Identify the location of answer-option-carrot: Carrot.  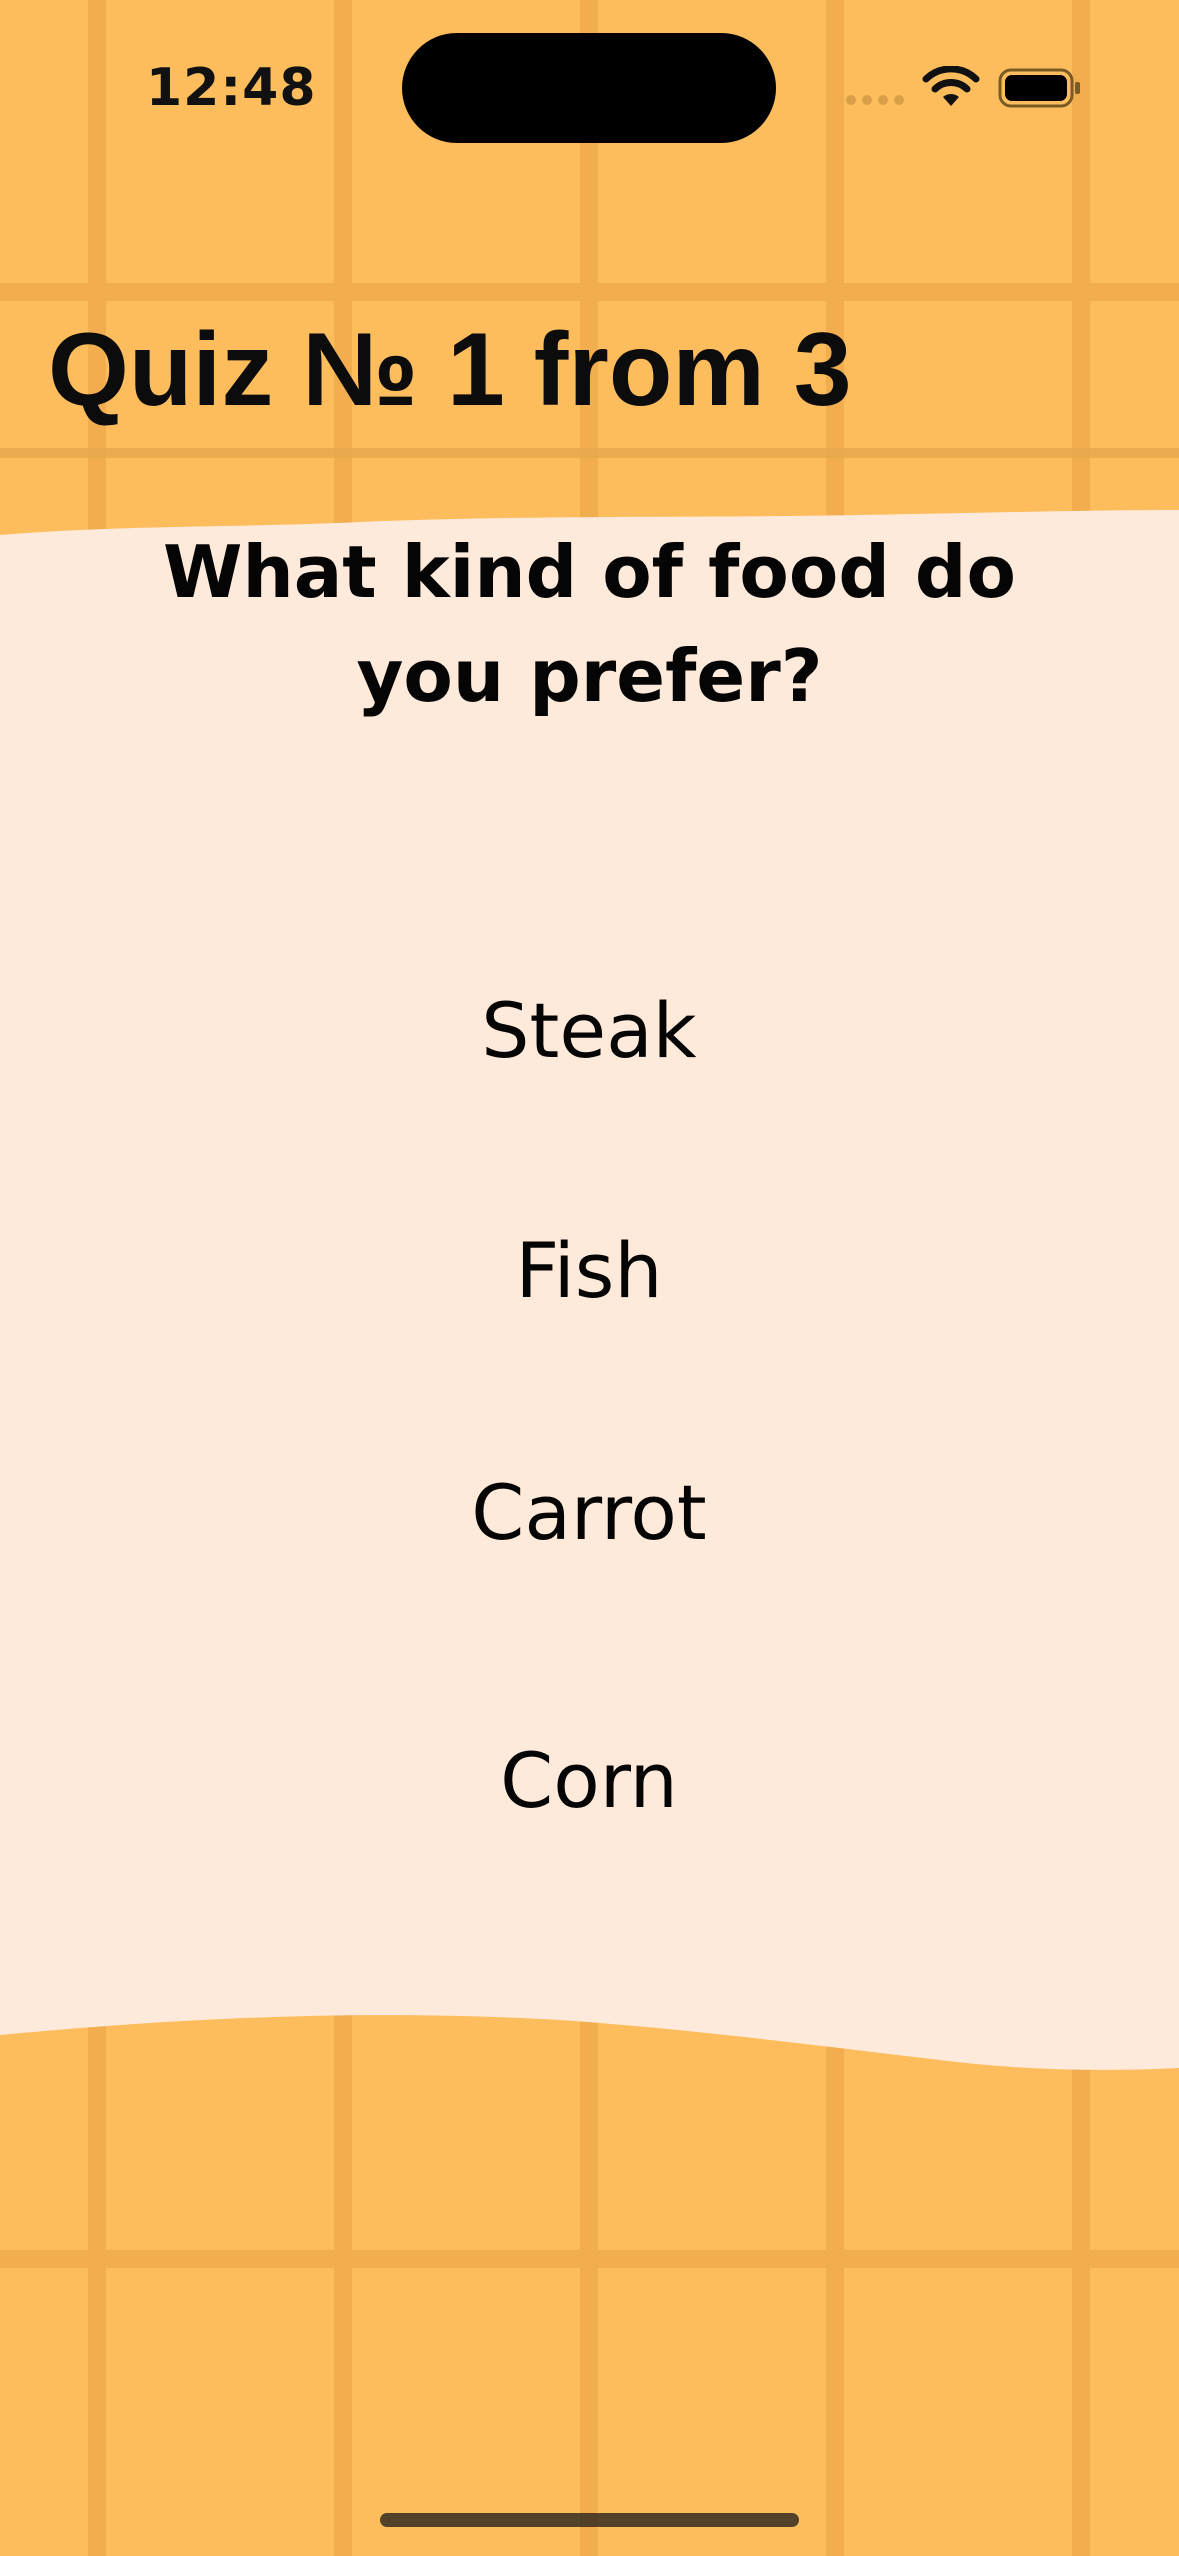
(589, 1513).